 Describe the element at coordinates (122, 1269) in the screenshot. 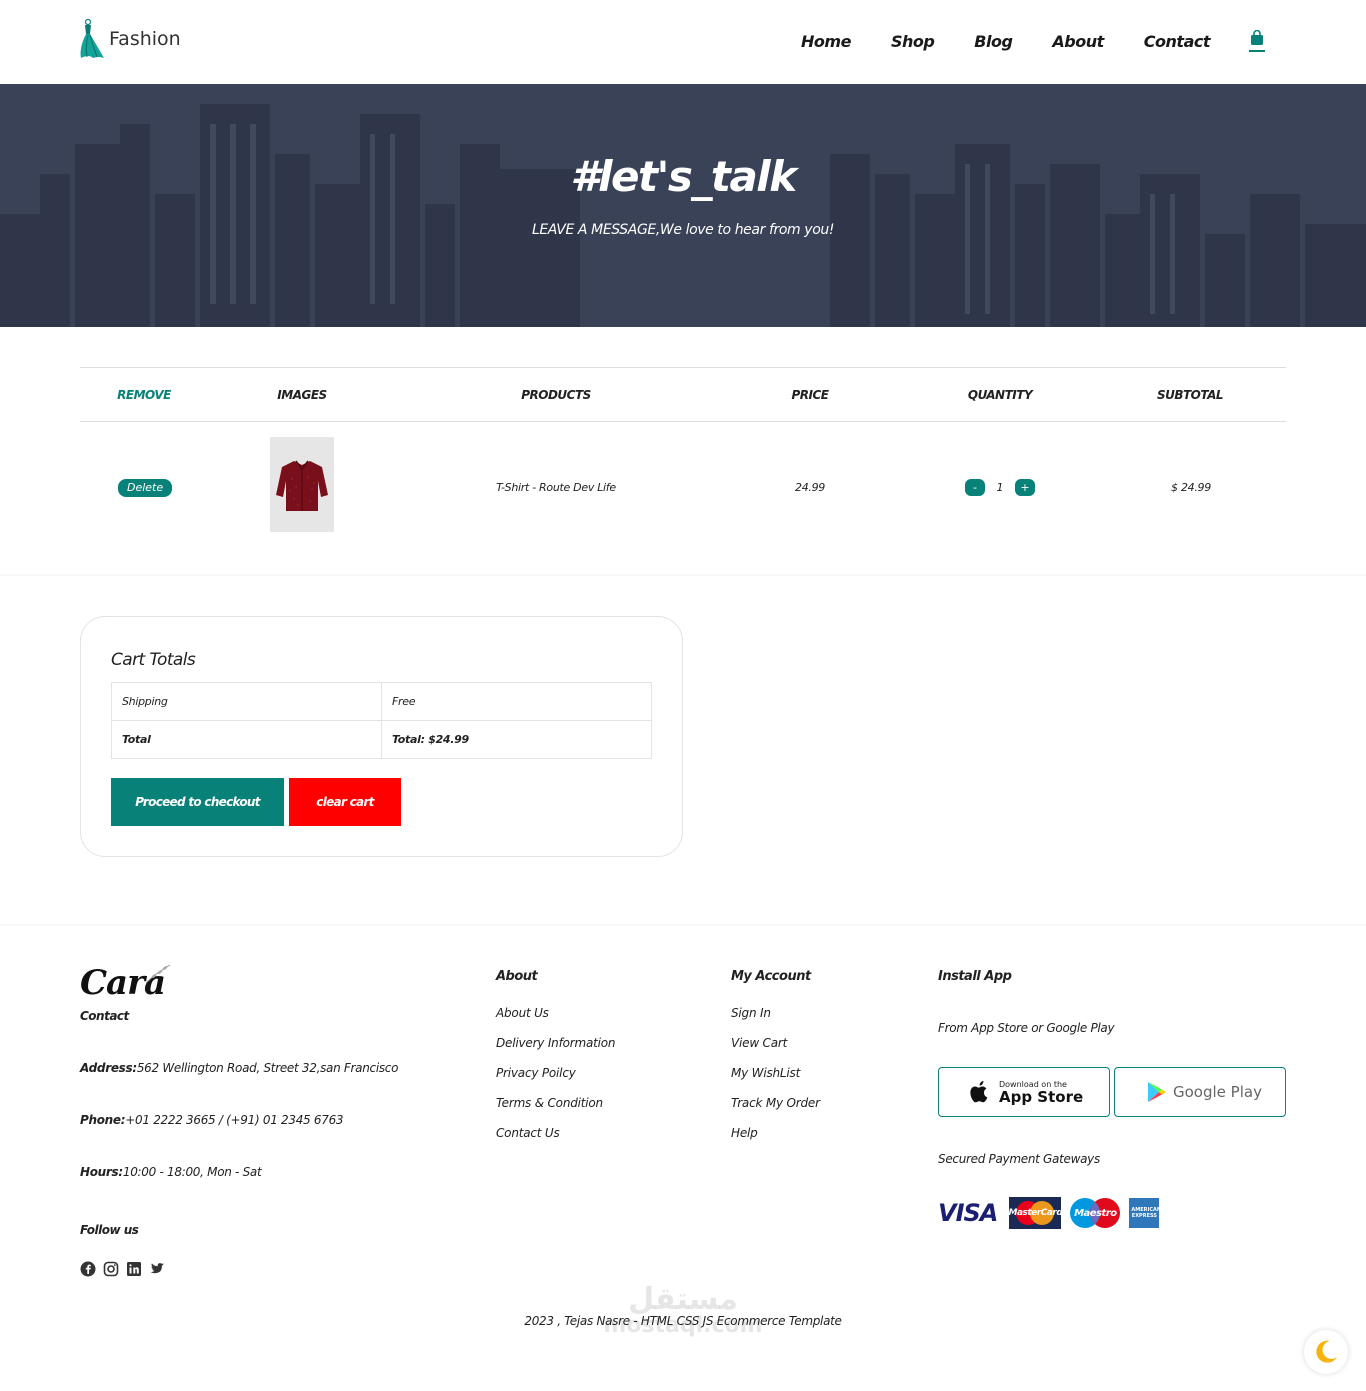

I see `social-links` at that location.